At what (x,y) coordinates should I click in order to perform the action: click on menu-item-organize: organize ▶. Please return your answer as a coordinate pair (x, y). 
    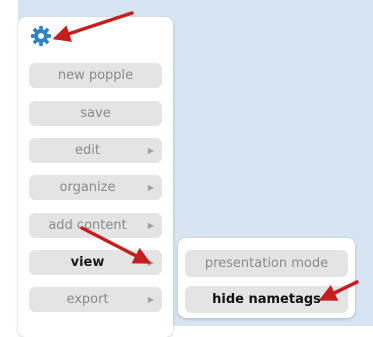
    Looking at the image, I should click on (95, 187).